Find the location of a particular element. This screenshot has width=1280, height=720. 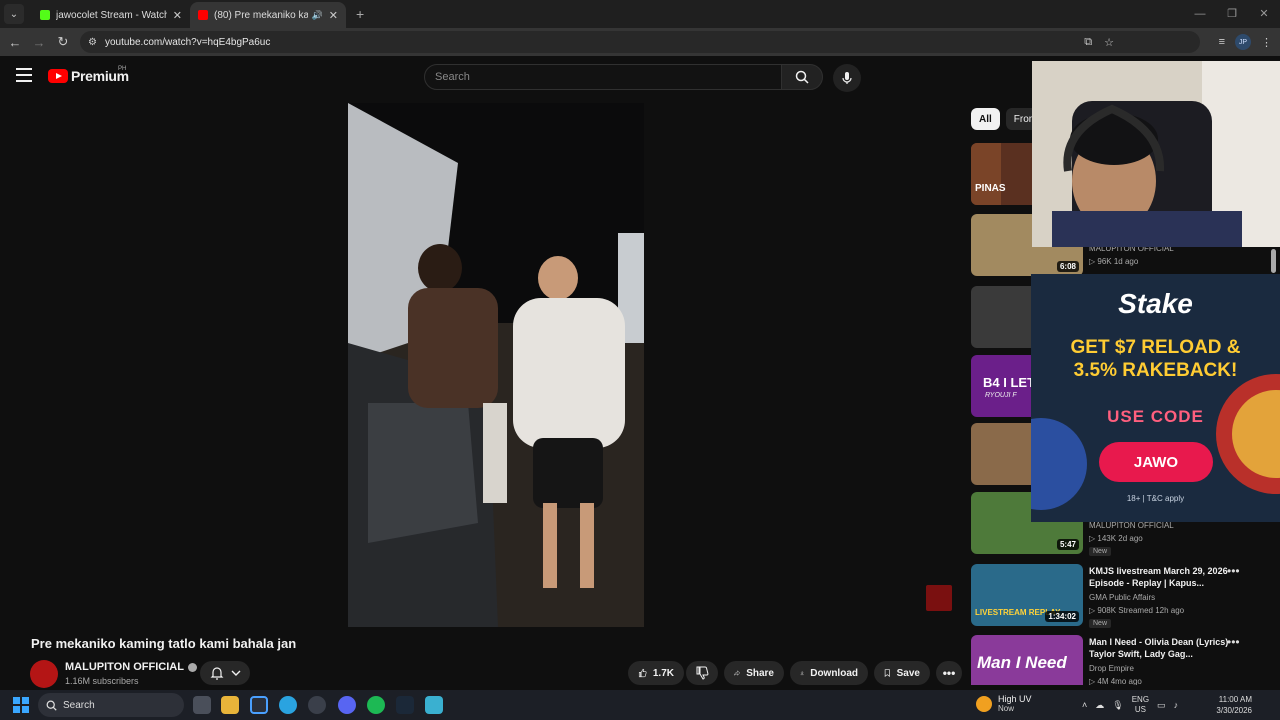

windows-start-icon is located at coordinates (21, 705).